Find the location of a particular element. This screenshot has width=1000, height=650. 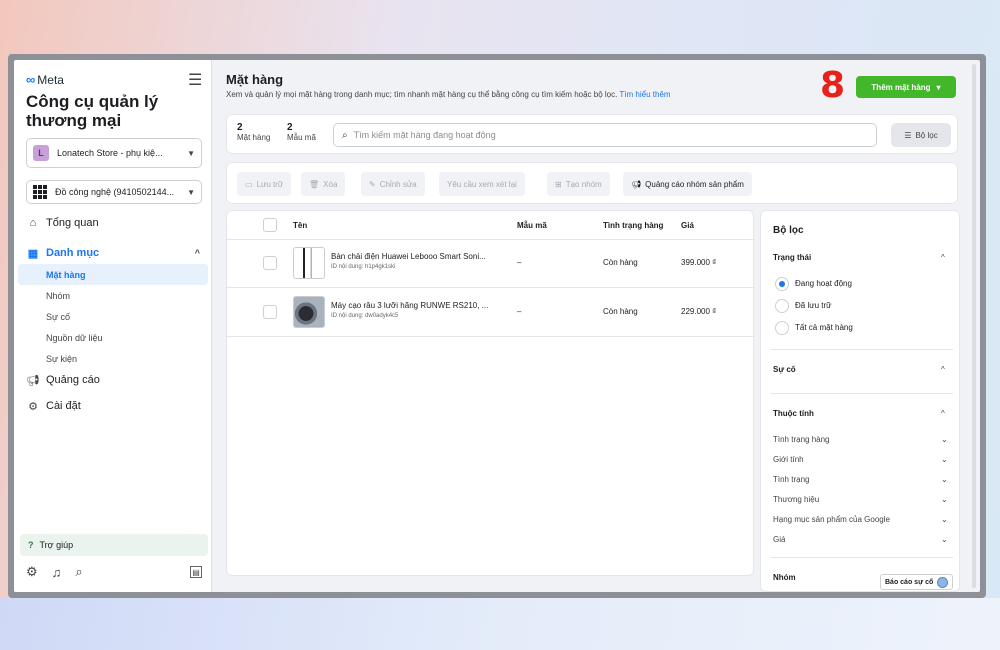

request-review-label: Yêu cầu xem xét lại is located at coordinates (482, 184).